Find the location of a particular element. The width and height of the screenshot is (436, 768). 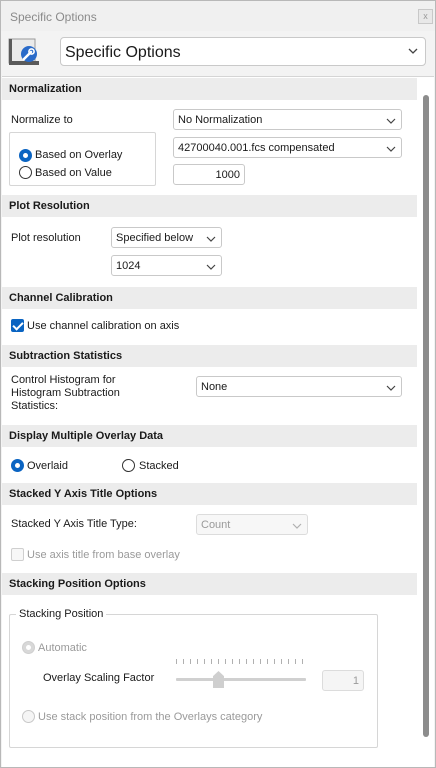

channel-calibration-label: Use channel calibration on axis is located at coordinates (103, 326).